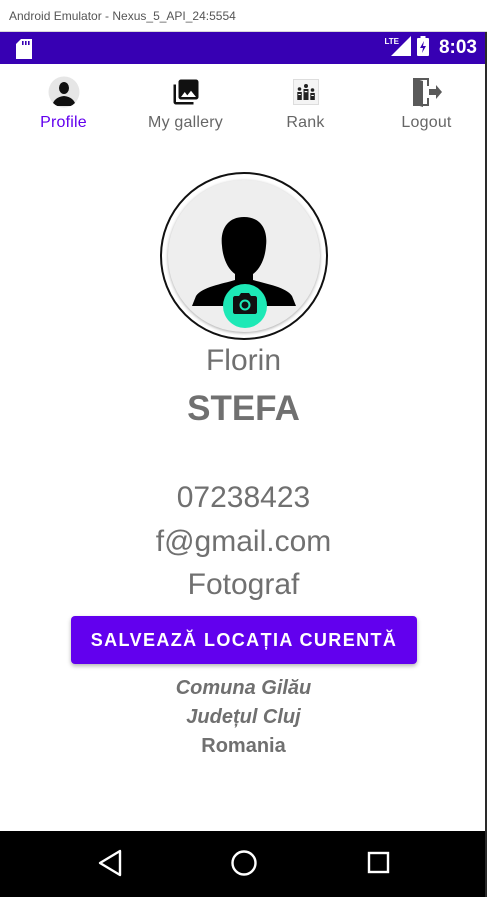  What do you see at coordinates (243, 16) in the screenshot?
I see `emulator-window-title: Android Emulator - Nexus_5_API_24:5554` at bounding box center [243, 16].